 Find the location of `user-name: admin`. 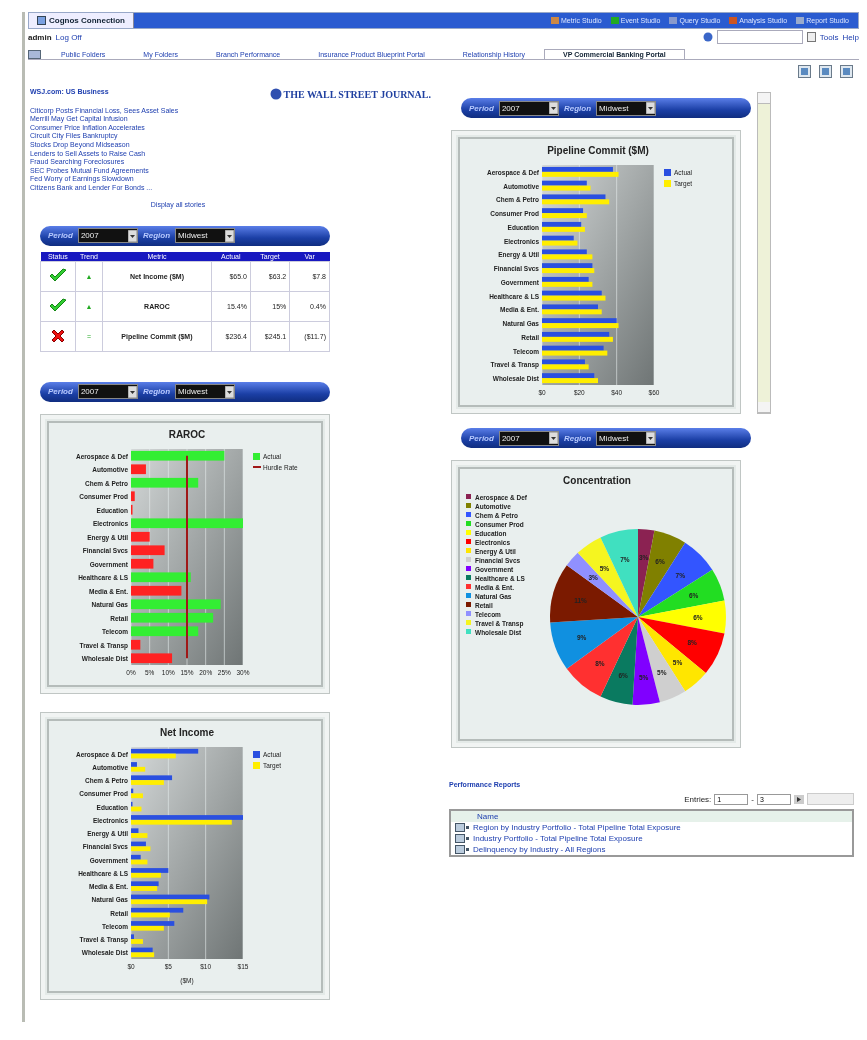

user-name: admin is located at coordinates (40, 37).